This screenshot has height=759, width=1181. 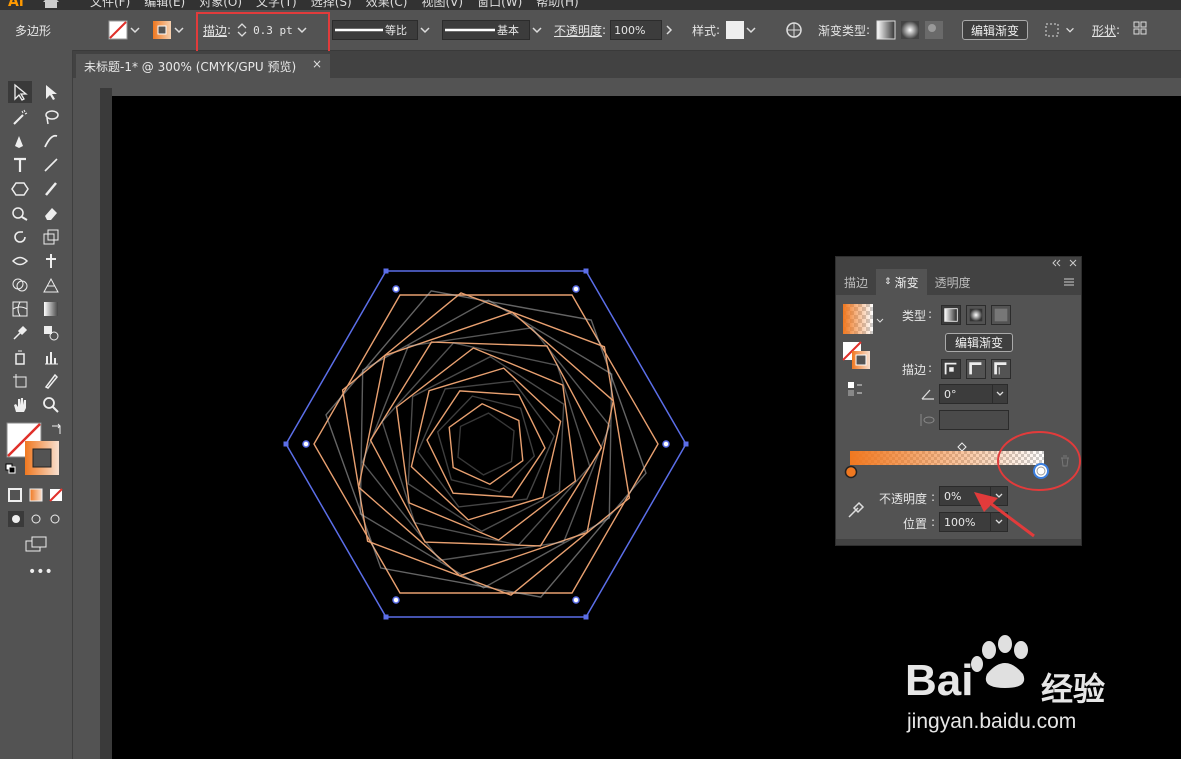 What do you see at coordinates (51, 405) in the screenshot?
I see `zoom-tool-icon` at bounding box center [51, 405].